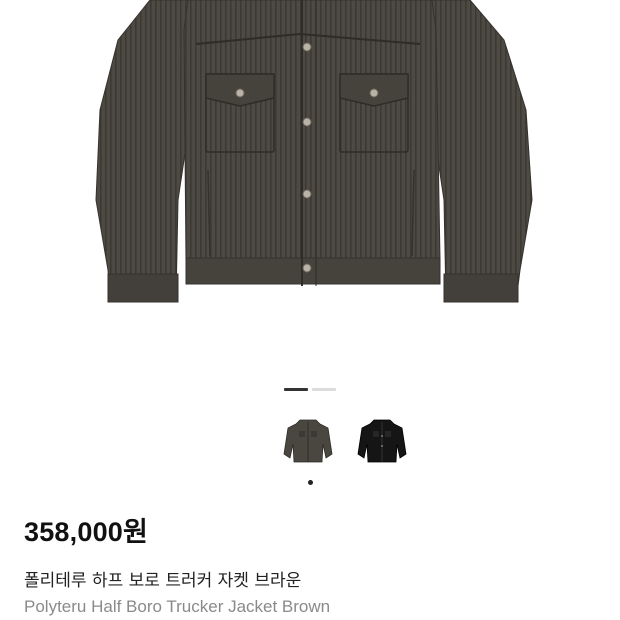 The height and width of the screenshot is (620, 620). What do you see at coordinates (296, 389) in the screenshot?
I see `pager-segment-active` at bounding box center [296, 389].